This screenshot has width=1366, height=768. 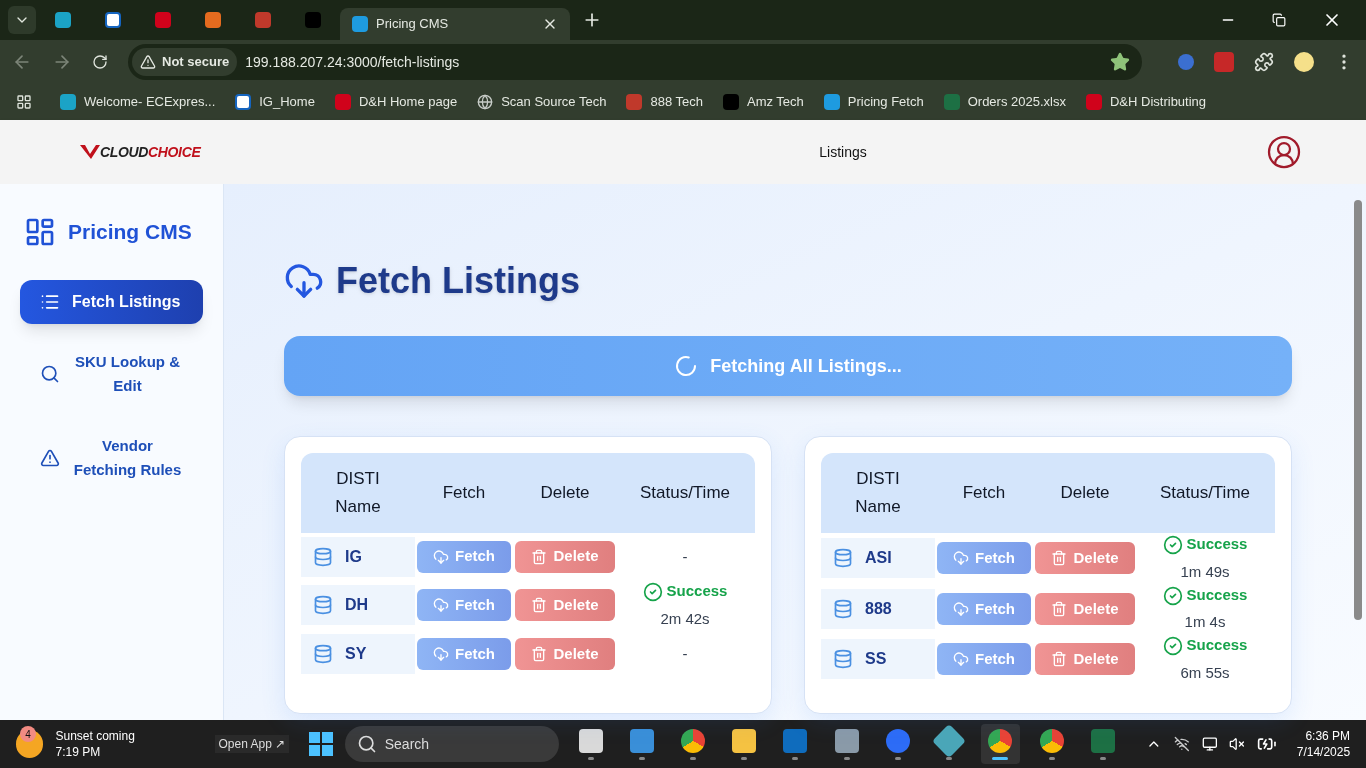 I want to click on bookmark: IG_Home, so click(x=275, y=102).